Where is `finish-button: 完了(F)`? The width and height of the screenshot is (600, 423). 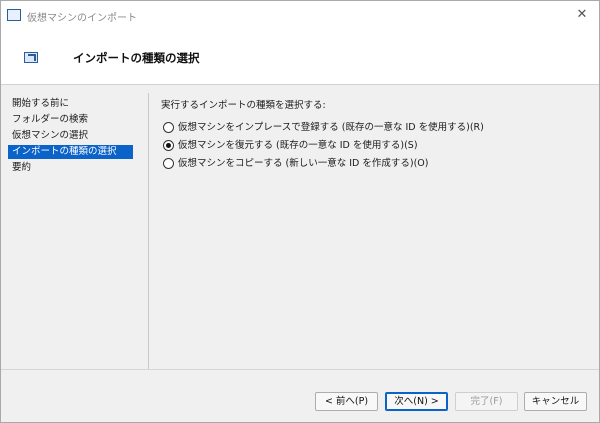 finish-button: 完了(F) is located at coordinates (486, 401).